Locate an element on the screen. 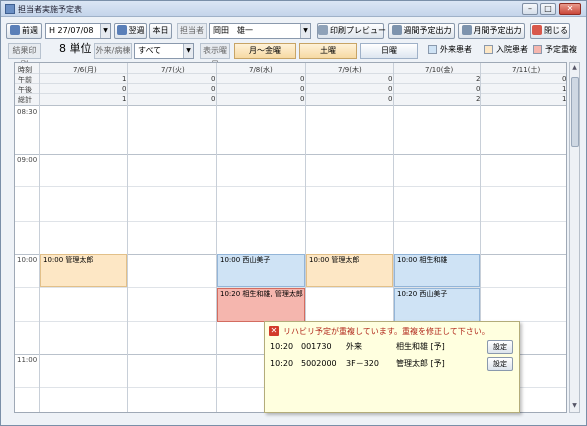 Image resolution: width=587 pixels, height=426 pixels. conflict-id: 001730 is located at coordinates (316, 346).